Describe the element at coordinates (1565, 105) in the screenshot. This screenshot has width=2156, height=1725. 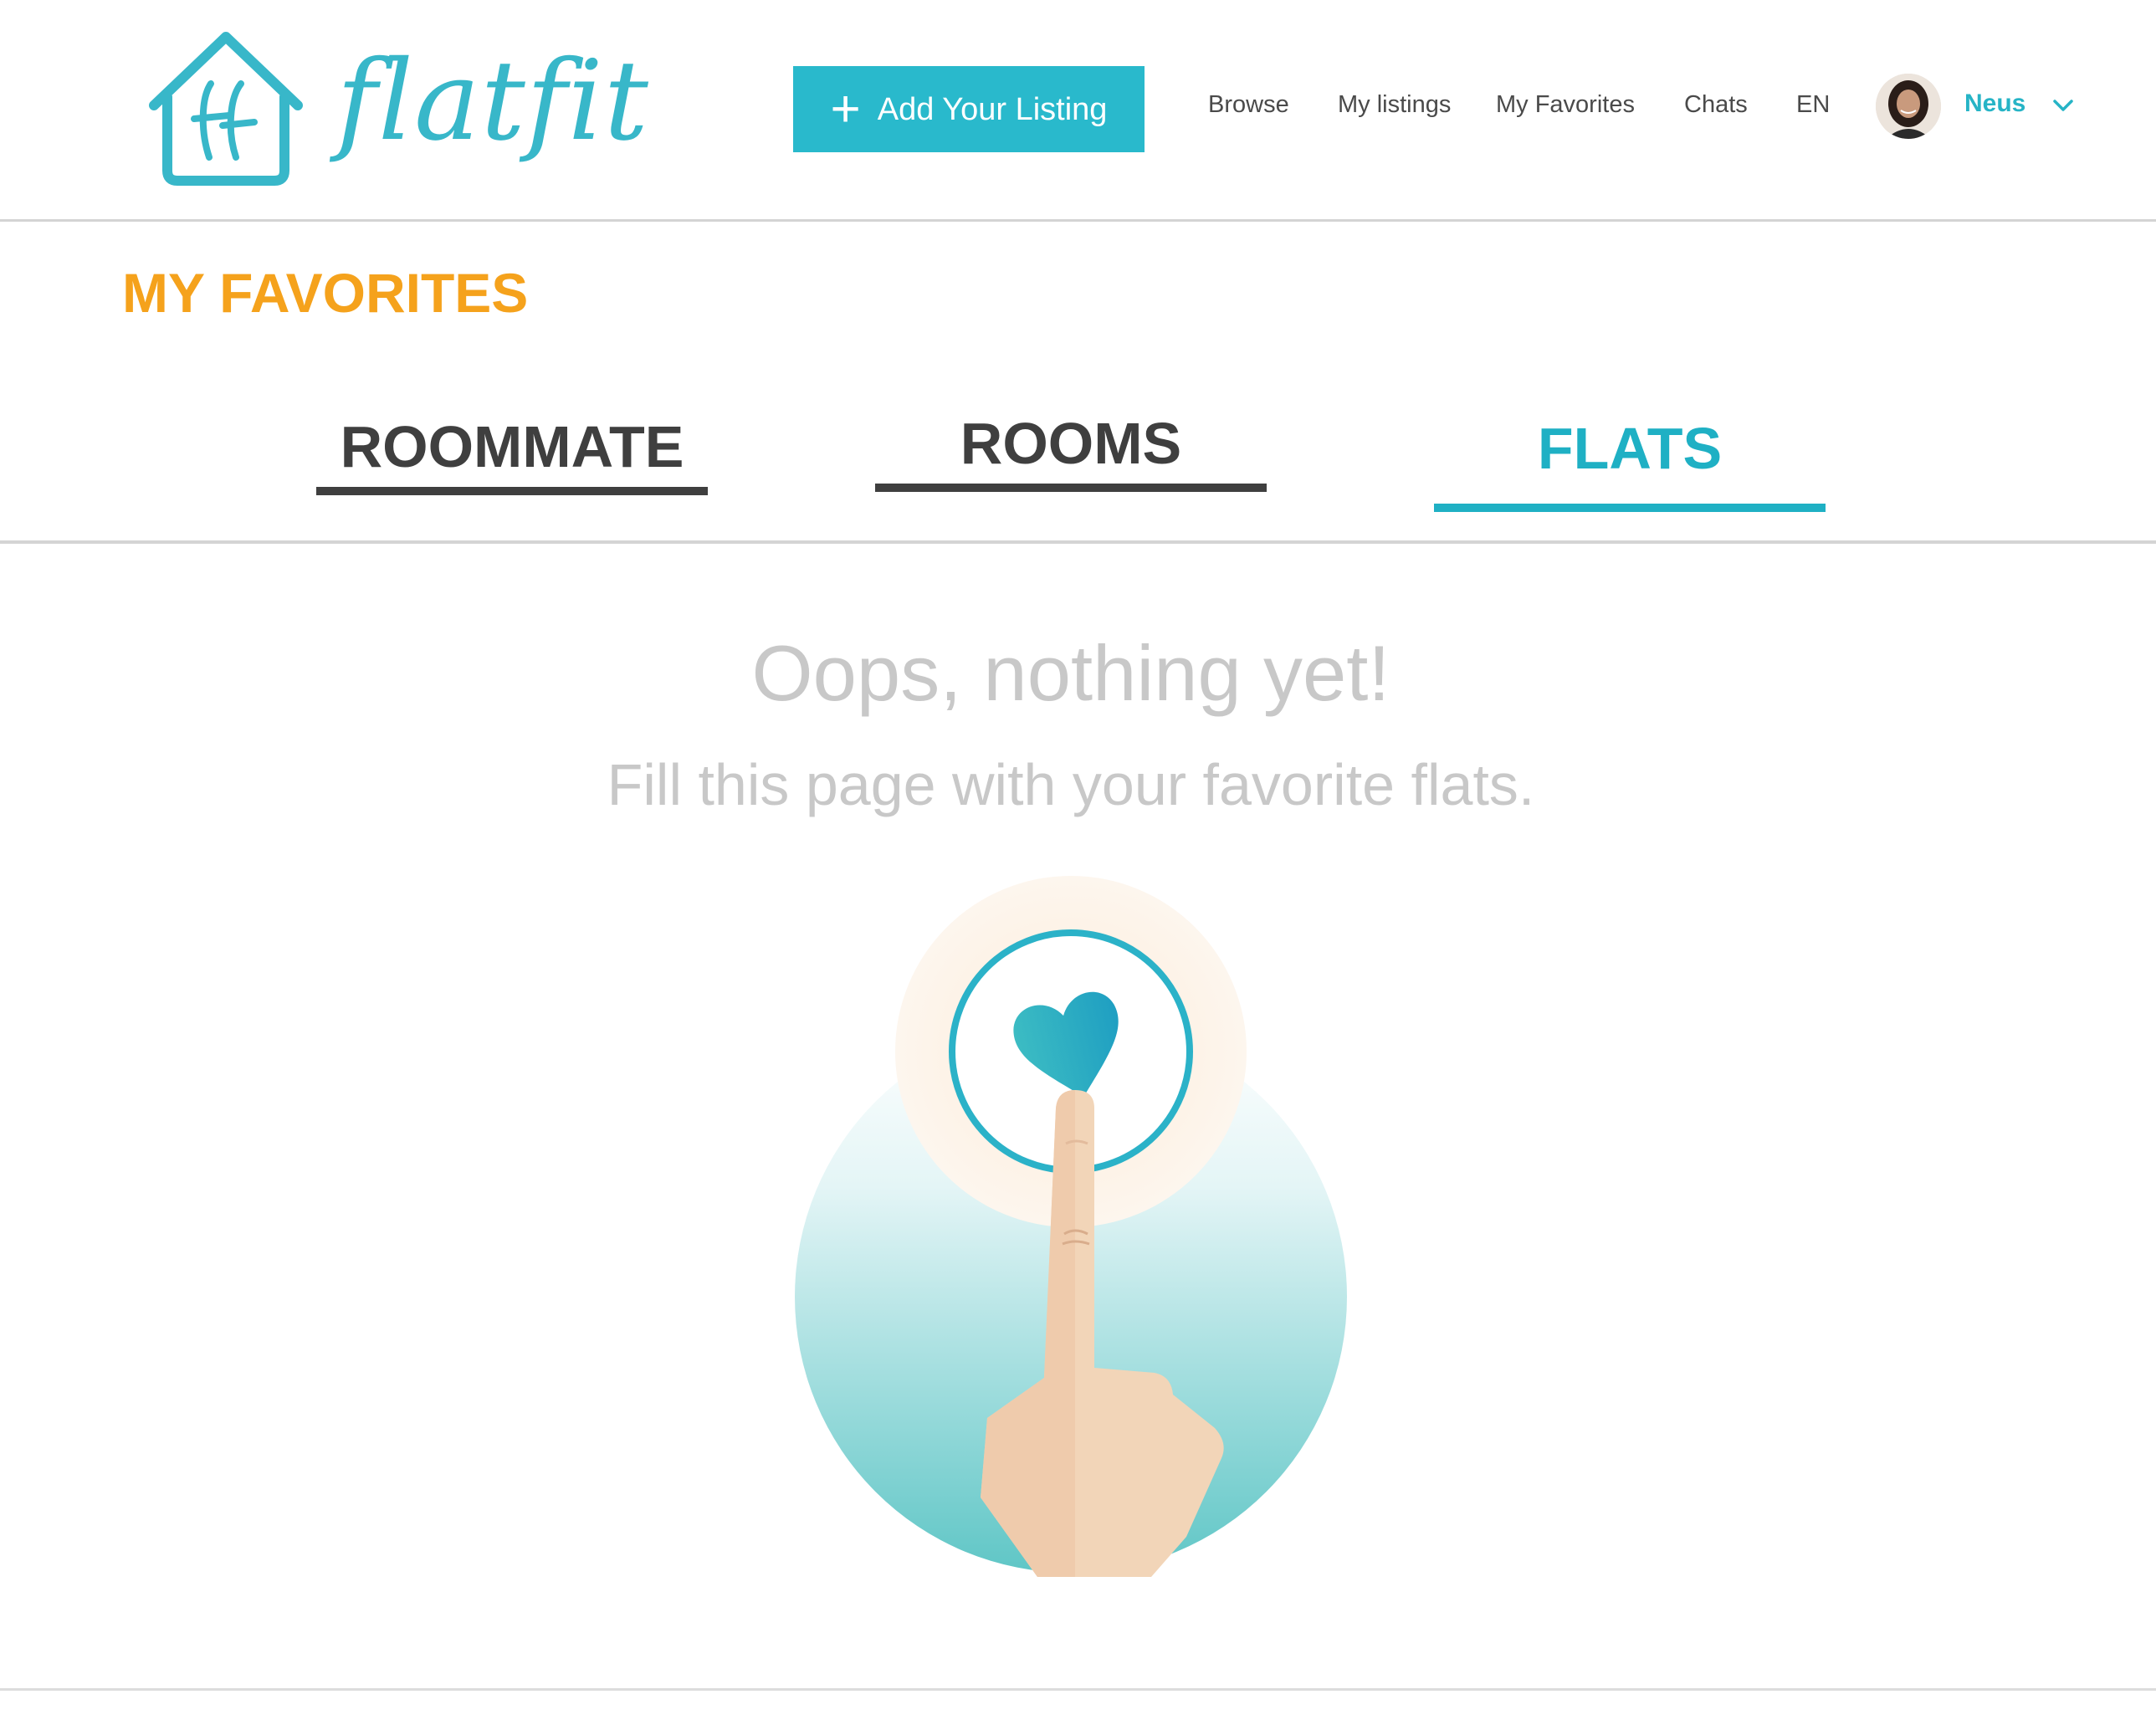
I see `nav-my-favorites: My Favorites` at that location.